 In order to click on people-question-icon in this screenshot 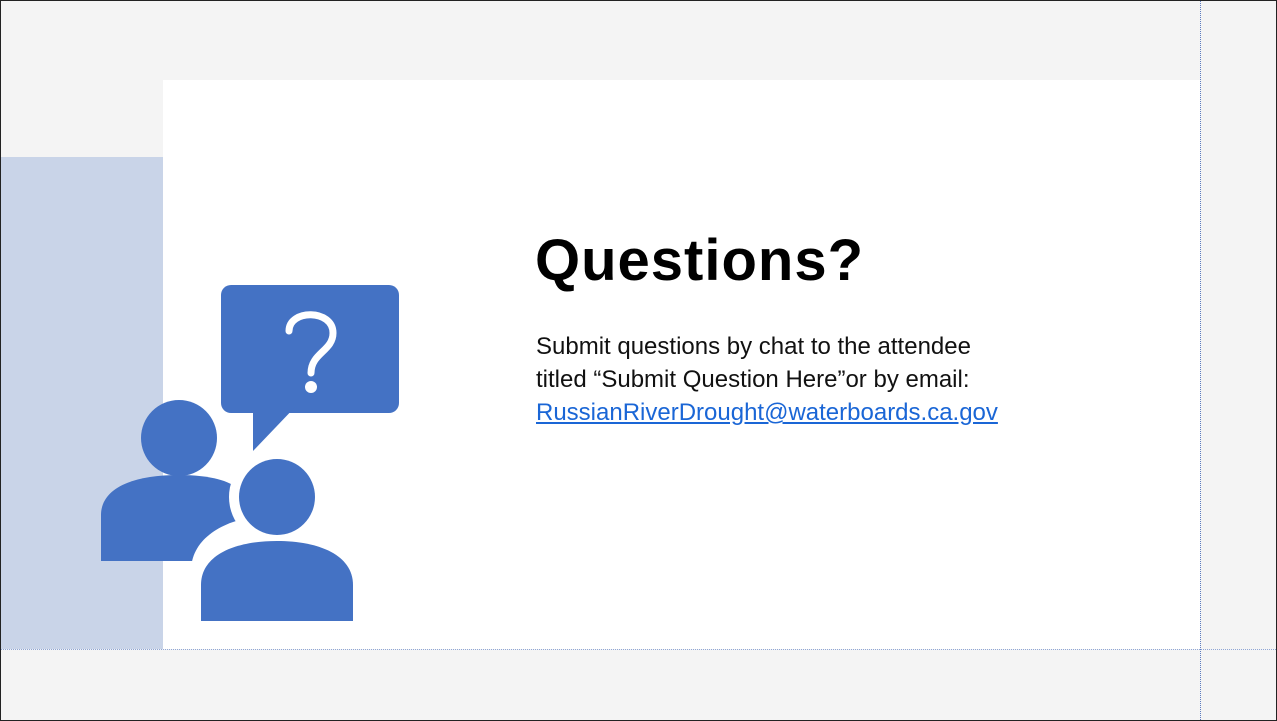, I will do `click(251, 453)`.